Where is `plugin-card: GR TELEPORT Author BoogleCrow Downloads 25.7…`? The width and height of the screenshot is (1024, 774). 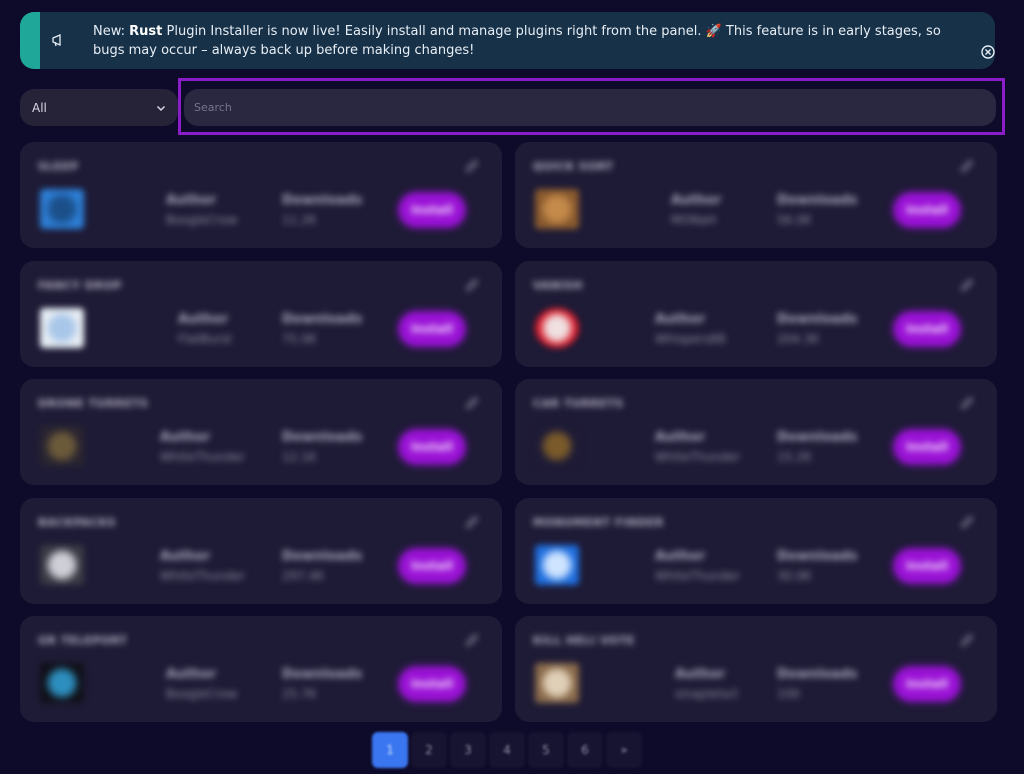
plugin-card: GR TELEPORT Author BoogleCrow Downloads 25.7… is located at coordinates (261, 669).